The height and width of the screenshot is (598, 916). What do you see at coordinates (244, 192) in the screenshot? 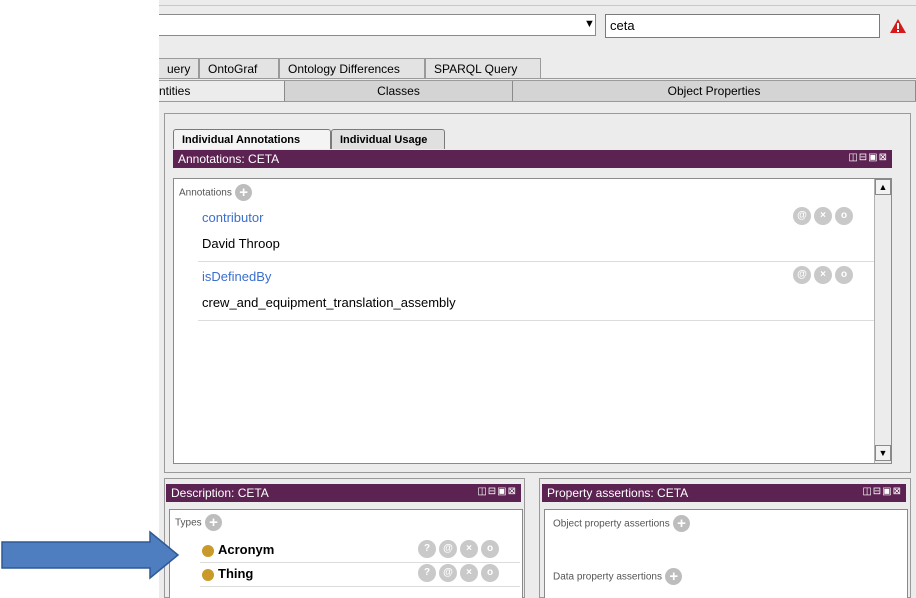
I see `add-annotation-icon: +` at bounding box center [244, 192].